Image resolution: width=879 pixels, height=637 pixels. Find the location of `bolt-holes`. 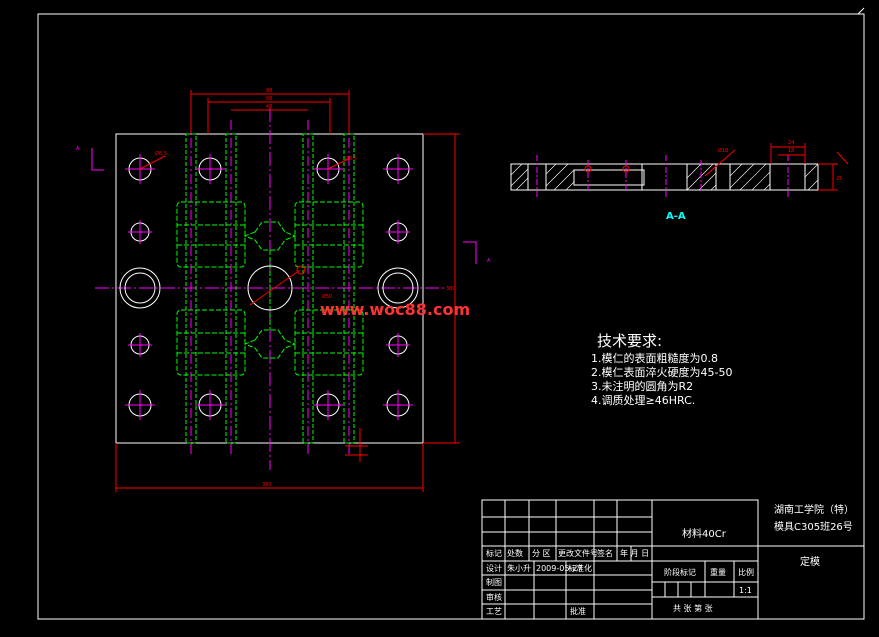

bolt-holes is located at coordinates (269, 287).